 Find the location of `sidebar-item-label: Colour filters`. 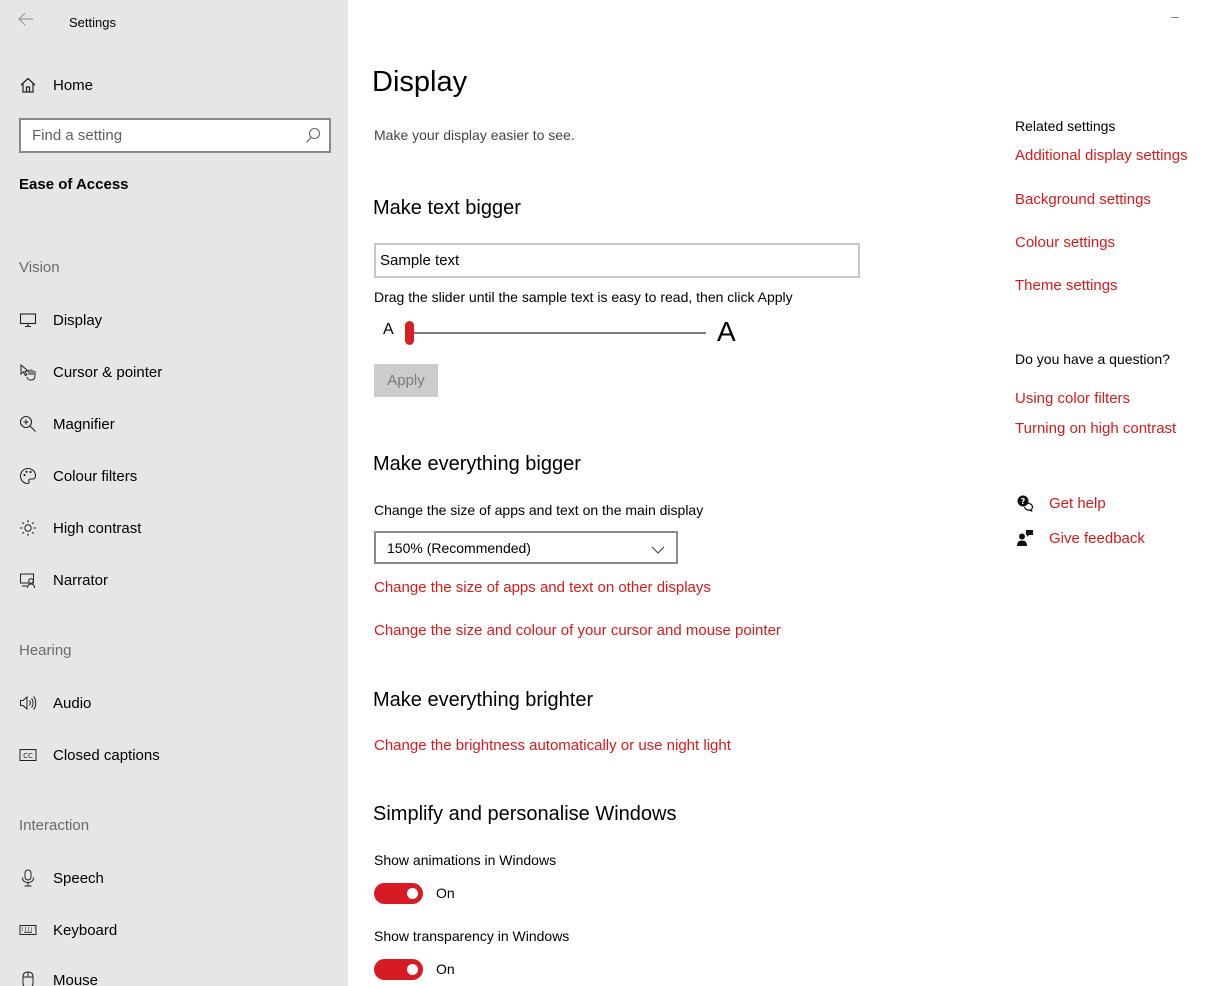

sidebar-item-label: Colour filters is located at coordinates (95, 476).